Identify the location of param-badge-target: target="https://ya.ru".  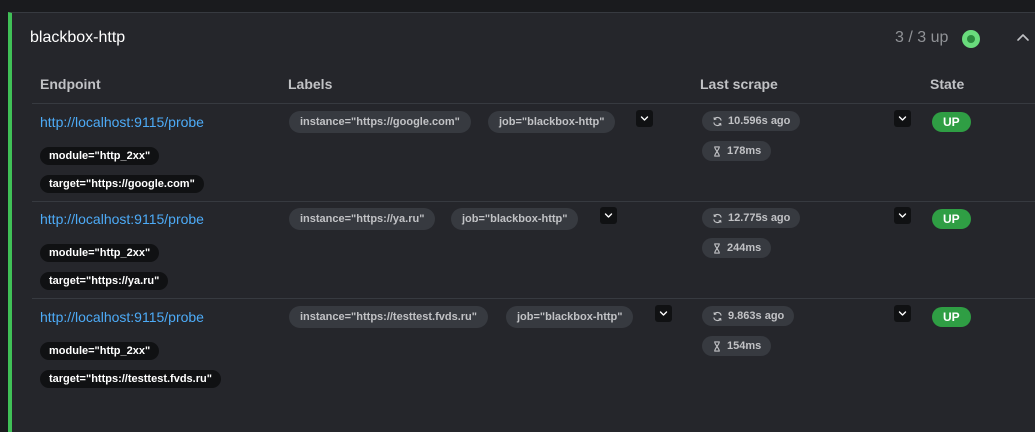
(104, 281).